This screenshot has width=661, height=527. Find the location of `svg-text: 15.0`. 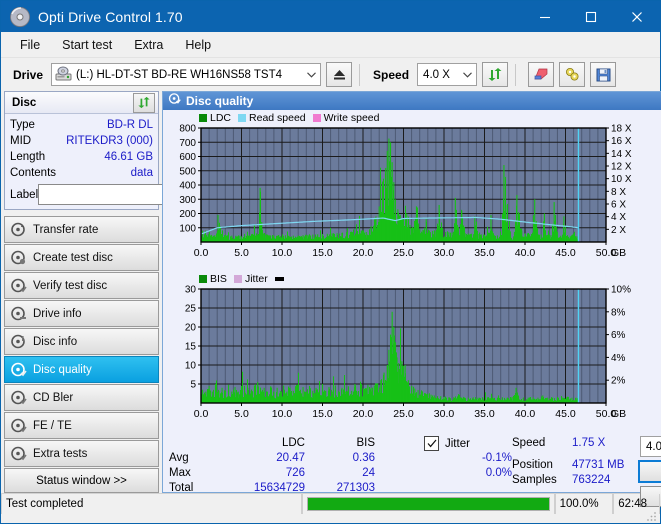

svg-text: 15.0 is located at coordinates (322, 253).